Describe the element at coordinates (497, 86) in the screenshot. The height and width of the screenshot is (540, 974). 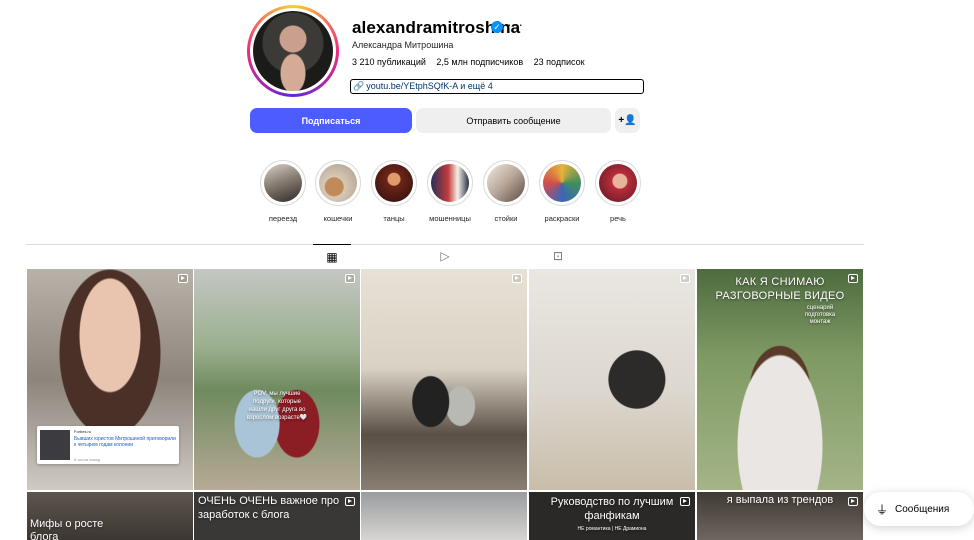
I see `profile-link: 🔗 youtu.be/YEtphSQfK-A и ещё 4` at that location.